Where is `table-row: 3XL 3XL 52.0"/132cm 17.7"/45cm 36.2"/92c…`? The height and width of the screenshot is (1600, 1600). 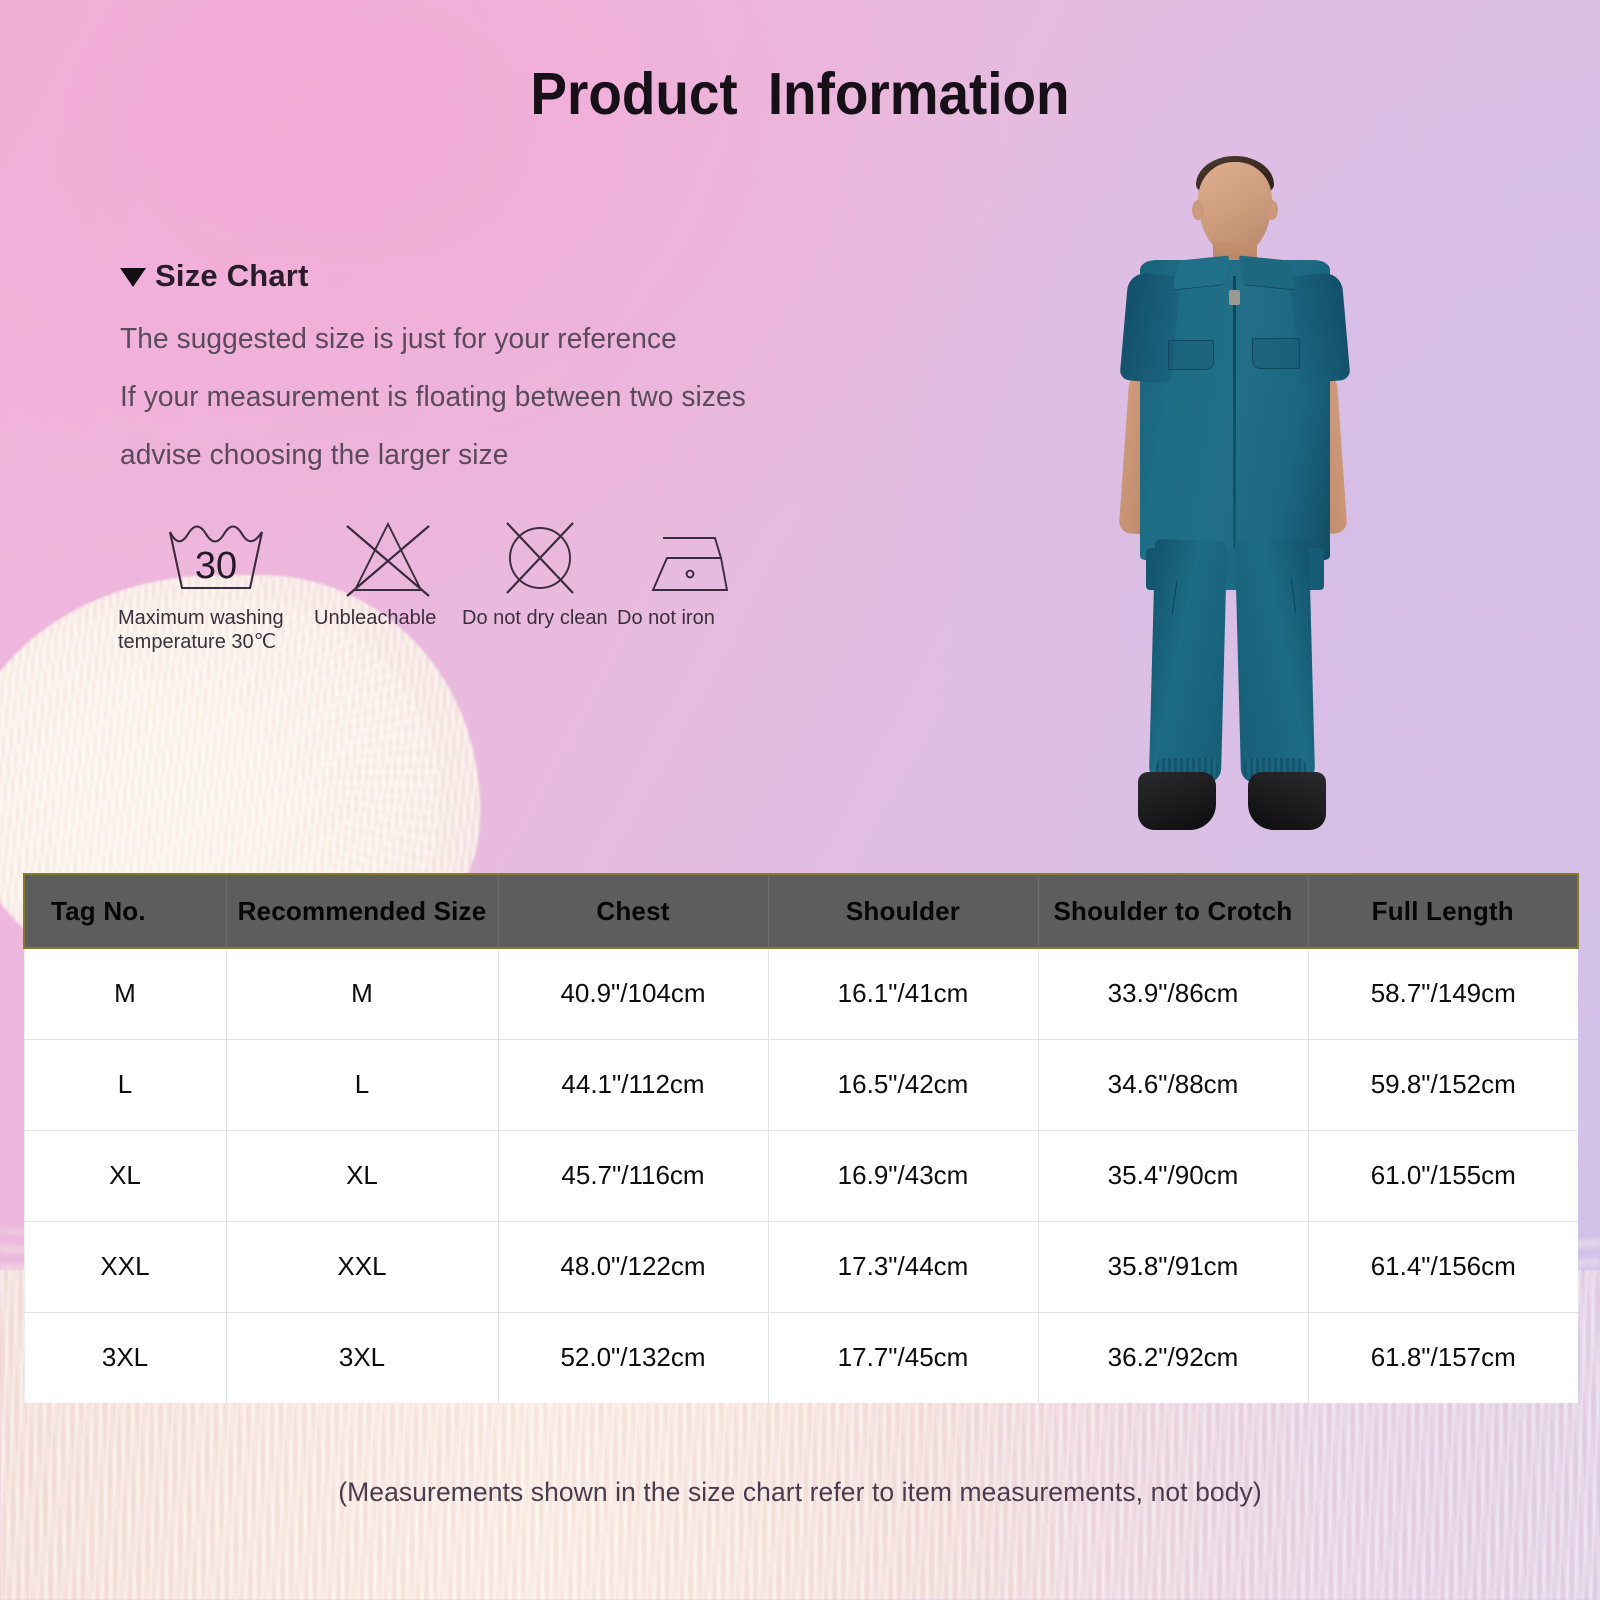 table-row: 3XL 3XL 52.0"/132cm 17.7"/45cm 36.2"/92c… is located at coordinates (800, 1357).